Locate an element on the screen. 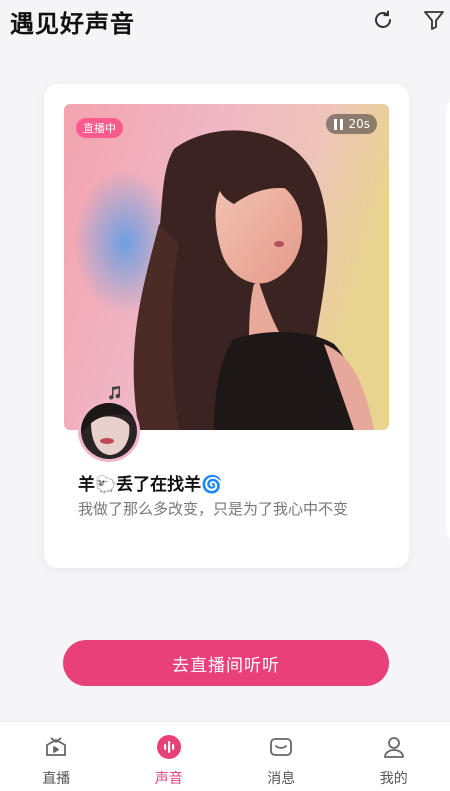 Image resolution: width=450 pixels, height=791 pixels. go-to-live-room-button: 去直播间听听 is located at coordinates (226, 663).